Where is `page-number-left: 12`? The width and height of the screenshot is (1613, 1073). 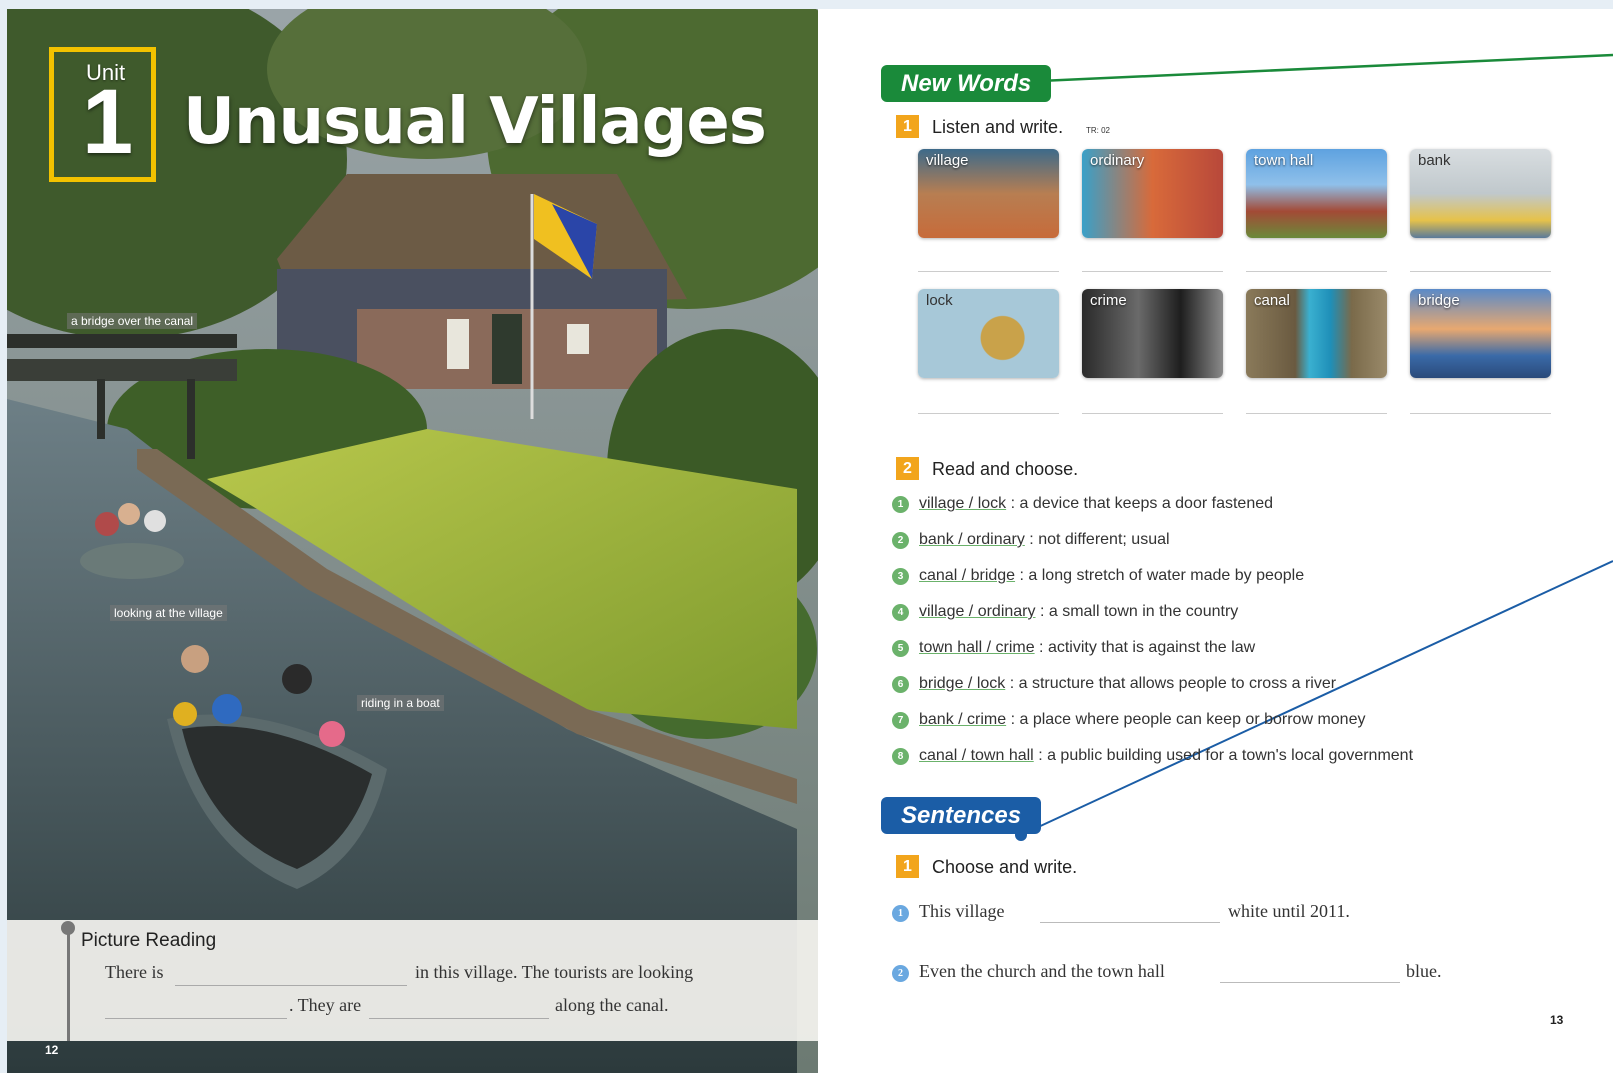 page-number-left: 12 is located at coordinates (52, 1050).